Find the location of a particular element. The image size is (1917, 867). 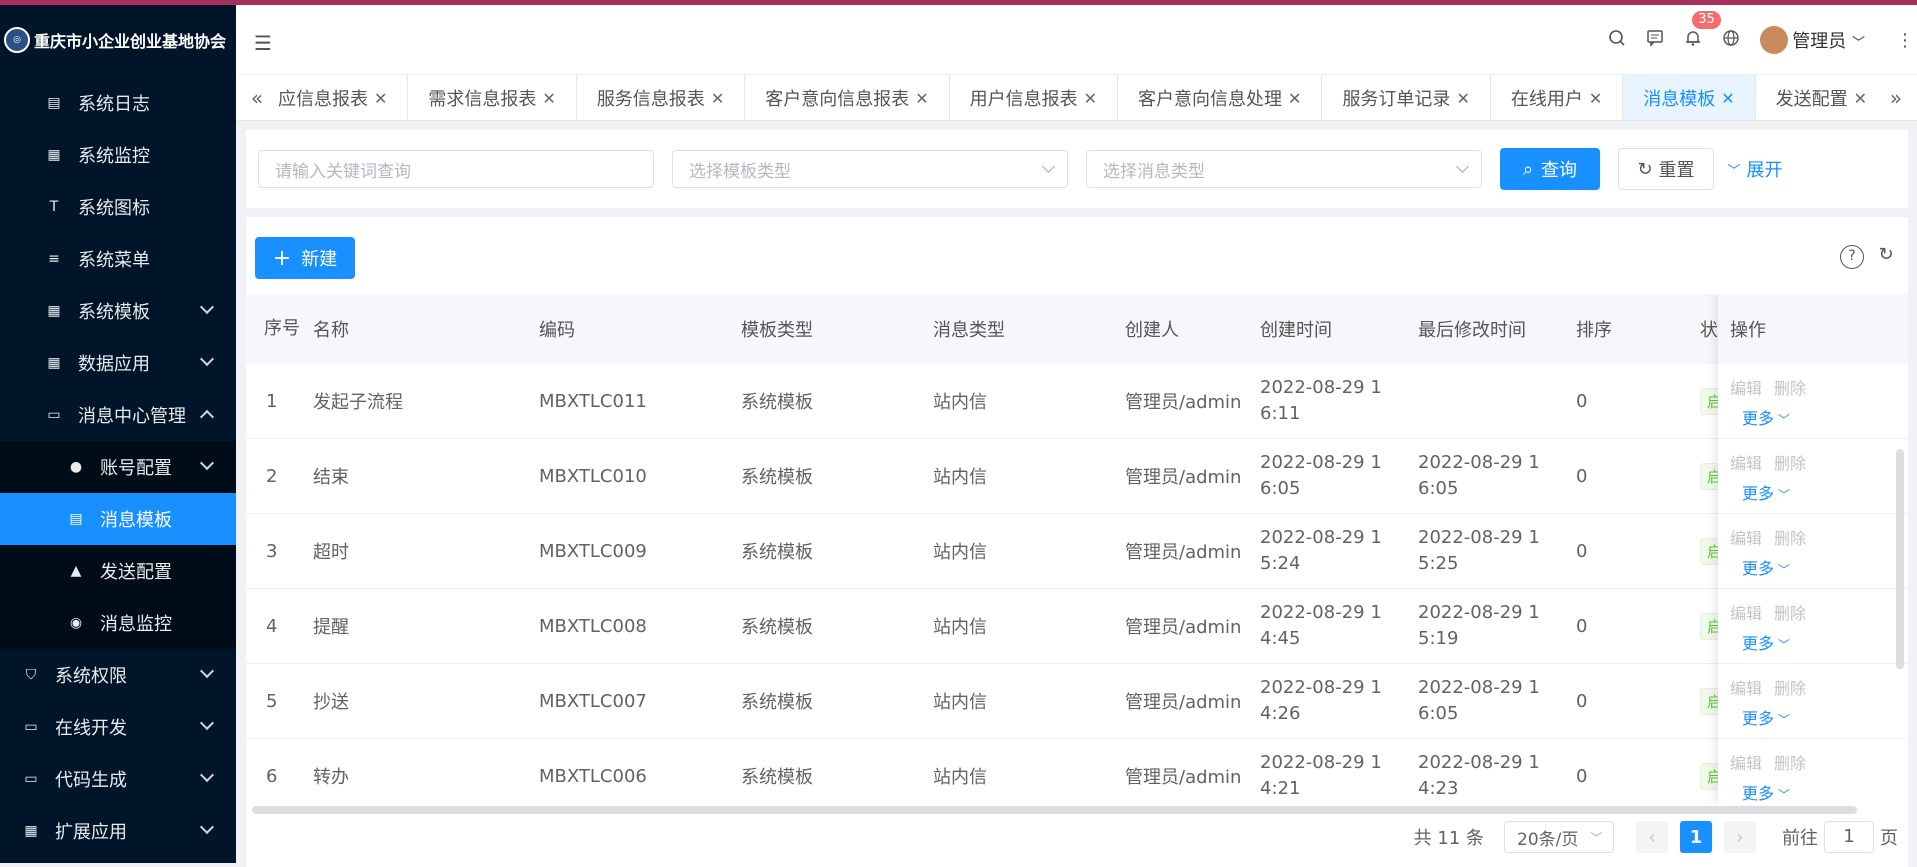

message-icon: ▭ is located at coordinates (54, 415).